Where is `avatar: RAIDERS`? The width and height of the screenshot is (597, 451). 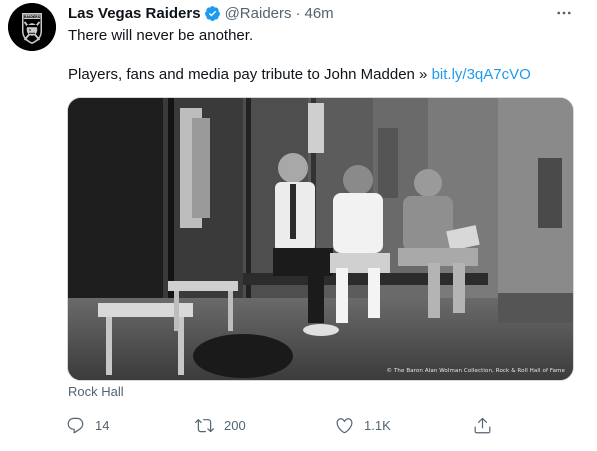 avatar: RAIDERS is located at coordinates (32, 27).